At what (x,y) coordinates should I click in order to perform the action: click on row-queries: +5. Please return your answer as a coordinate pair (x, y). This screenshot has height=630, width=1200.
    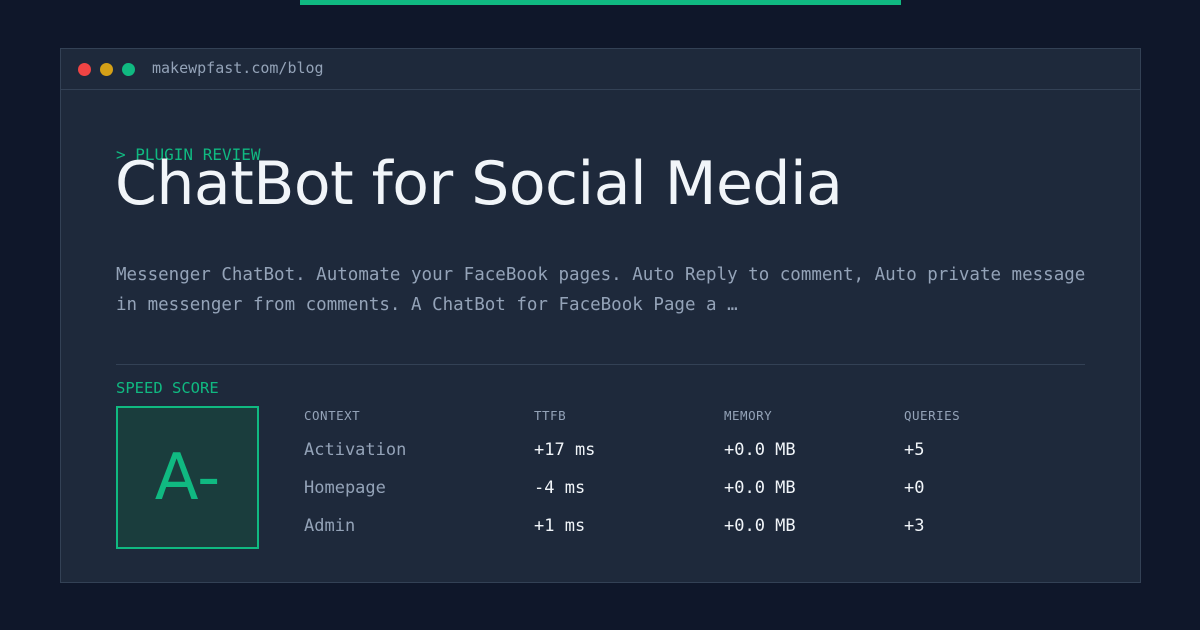
    Looking at the image, I should click on (914, 450).